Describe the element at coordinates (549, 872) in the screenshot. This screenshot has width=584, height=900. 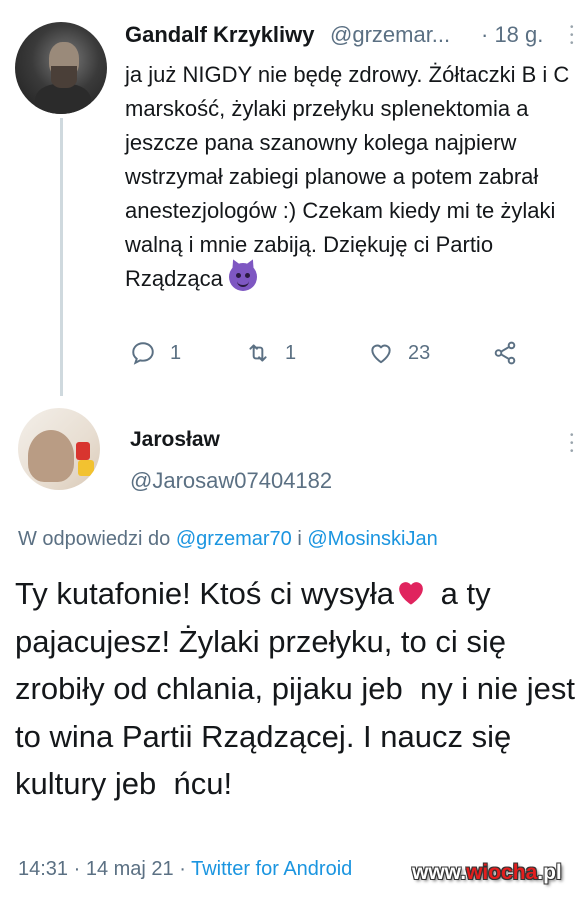
I see `watermark-suffix: .pl` at that location.